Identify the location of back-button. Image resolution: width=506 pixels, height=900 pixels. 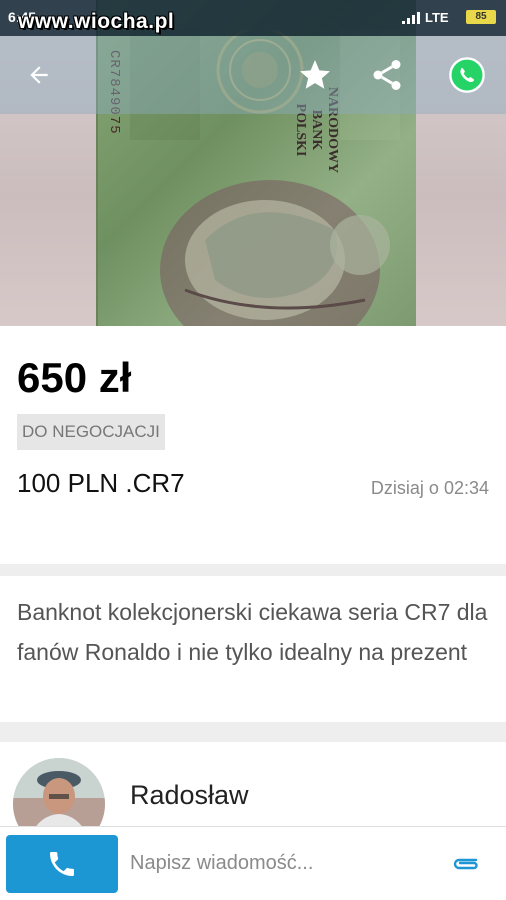
(39, 75).